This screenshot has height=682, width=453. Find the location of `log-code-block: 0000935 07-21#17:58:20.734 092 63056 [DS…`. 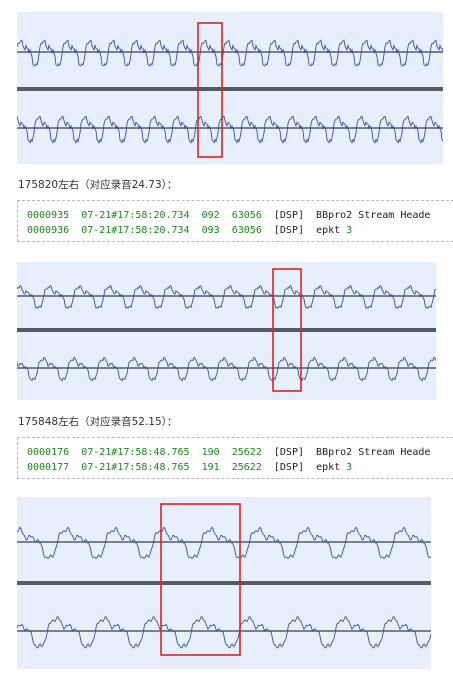

log-code-block: 0000935 07-21#17:58:20.734 092 63056 [DS… is located at coordinates (235, 221).